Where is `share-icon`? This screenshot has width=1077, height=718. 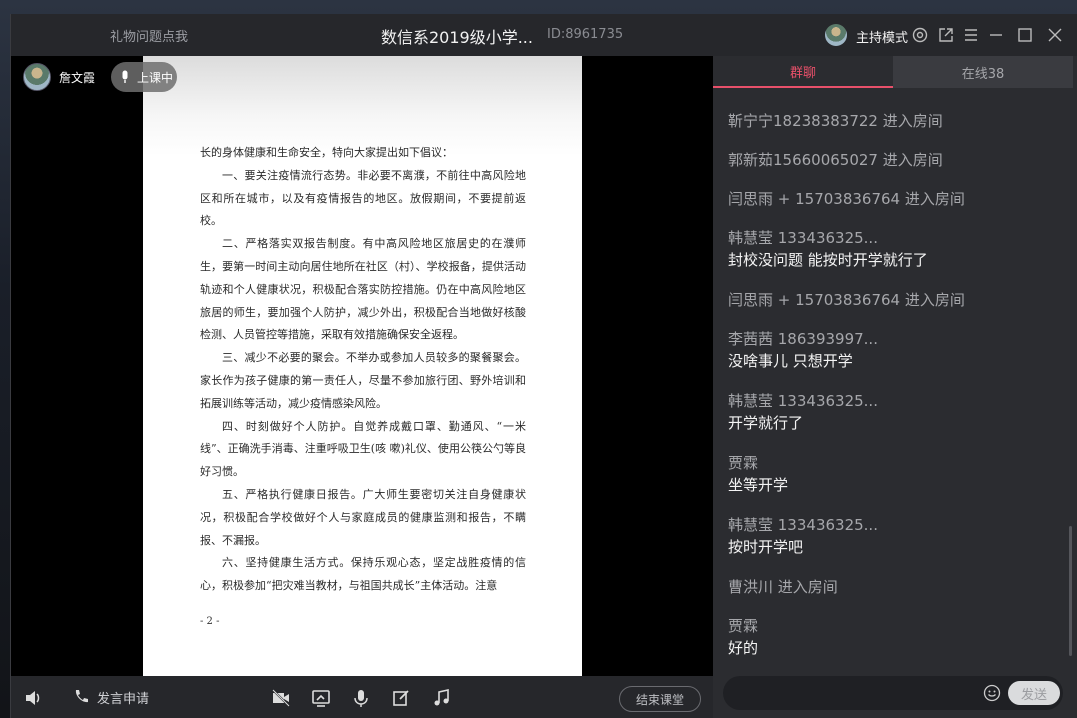 share-icon is located at coordinates (946, 35).